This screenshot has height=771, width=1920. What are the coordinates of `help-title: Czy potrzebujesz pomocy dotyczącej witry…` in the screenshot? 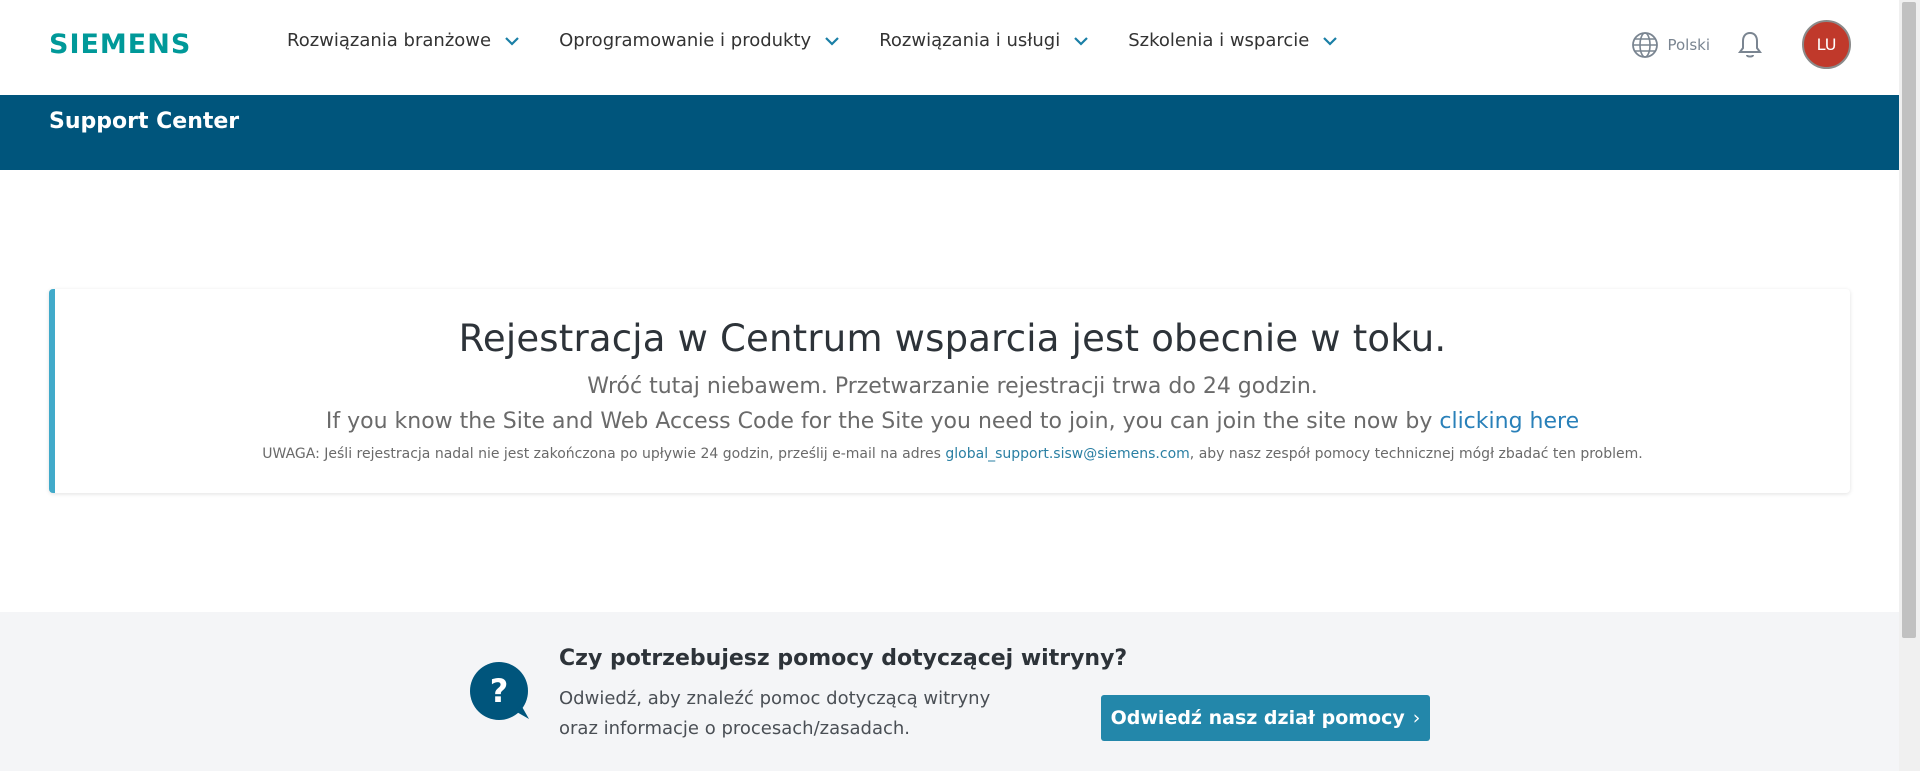 It's located at (843, 658).